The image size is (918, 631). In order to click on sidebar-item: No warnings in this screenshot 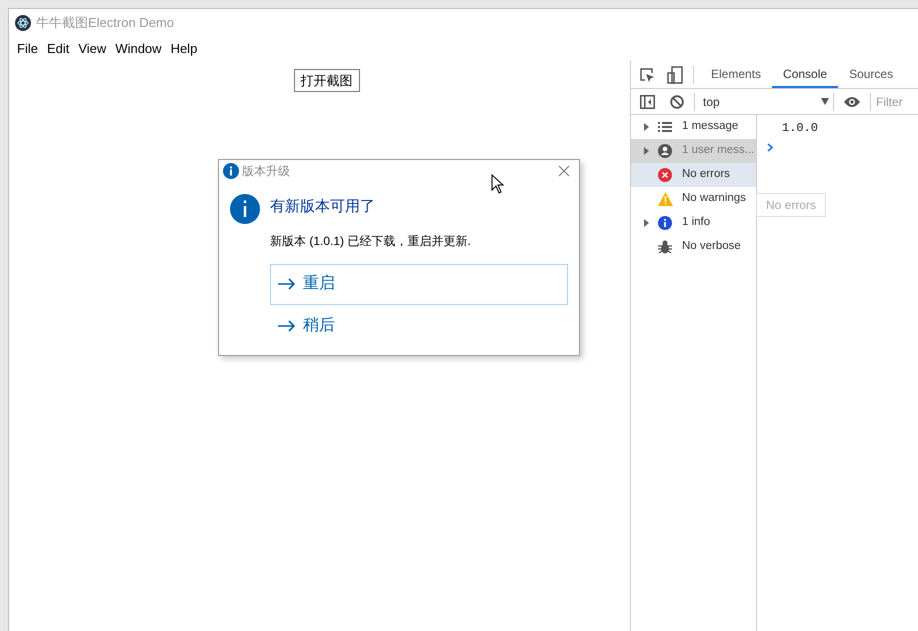, I will do `click(693, 199)`.